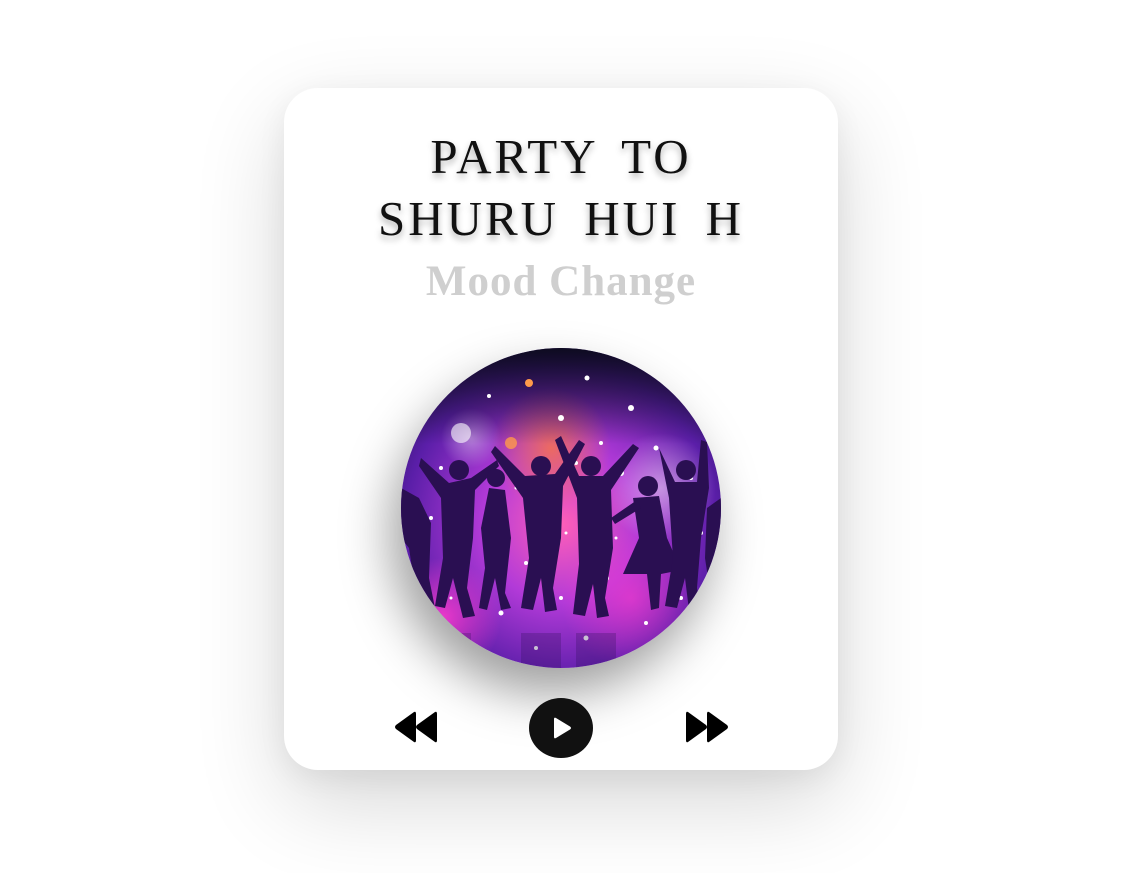  I want to click on play-icon, so click(562, 728).